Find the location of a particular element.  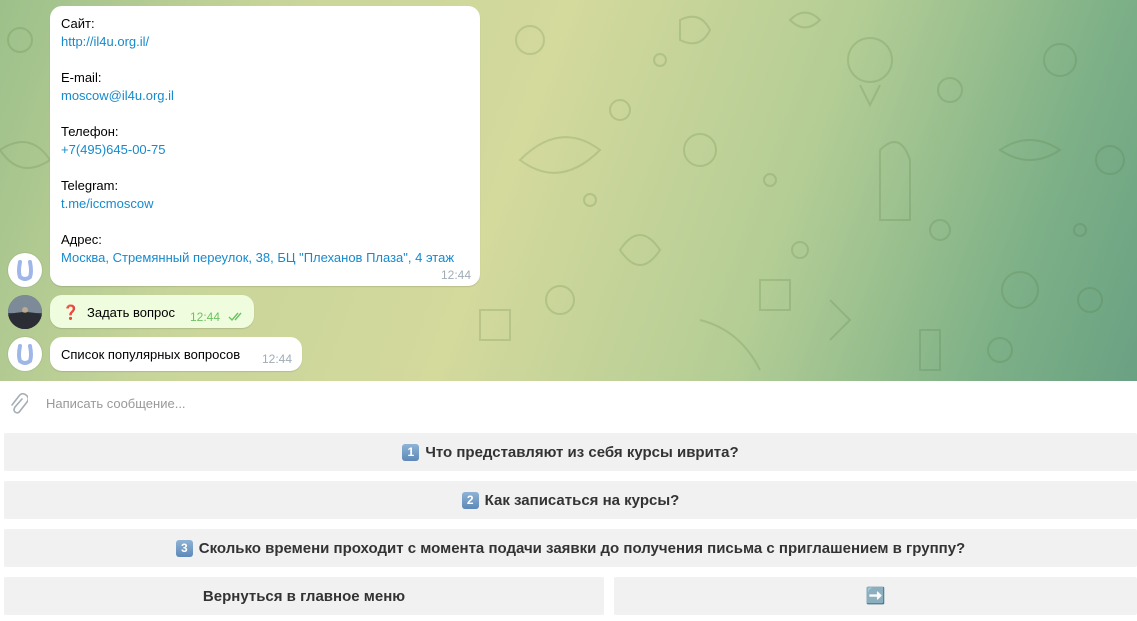

user-photo-icon is located at coordinates (25, 312).